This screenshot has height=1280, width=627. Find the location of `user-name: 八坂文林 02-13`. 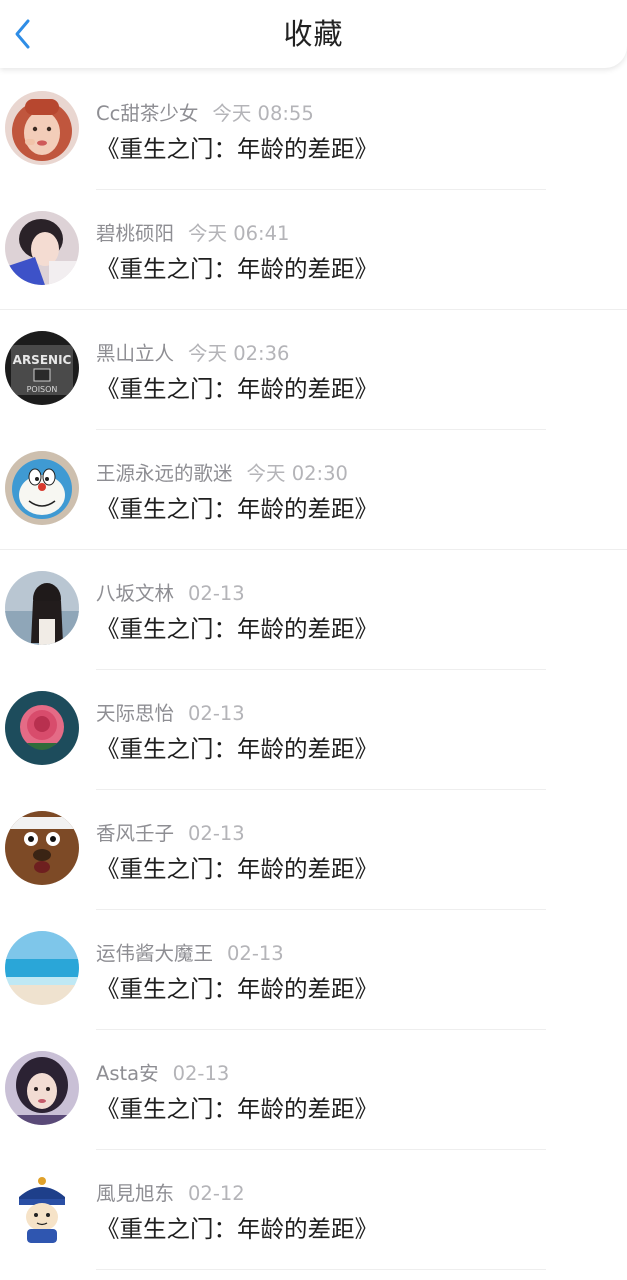

user-name: 八坂文林 02-13 is located at coordinates (170, 591).